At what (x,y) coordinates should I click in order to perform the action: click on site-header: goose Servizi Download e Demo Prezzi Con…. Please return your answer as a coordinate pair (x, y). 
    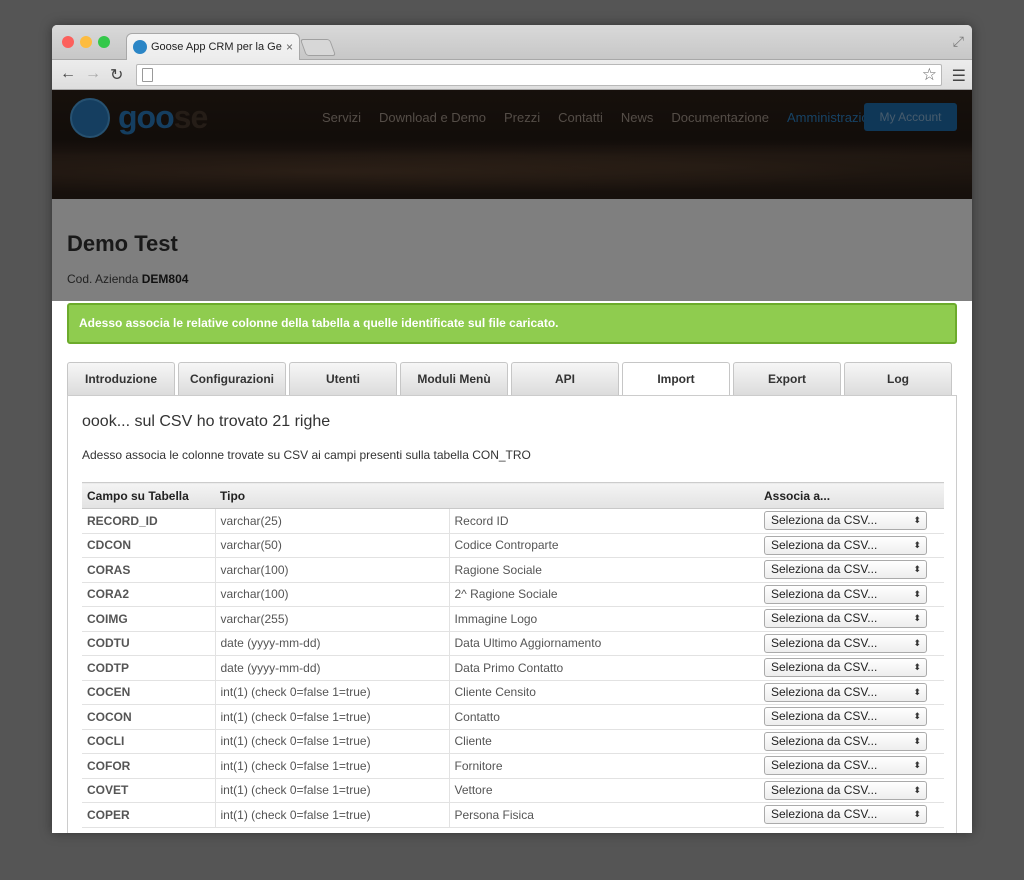
    Looking at the image, I should click on (512, 144).